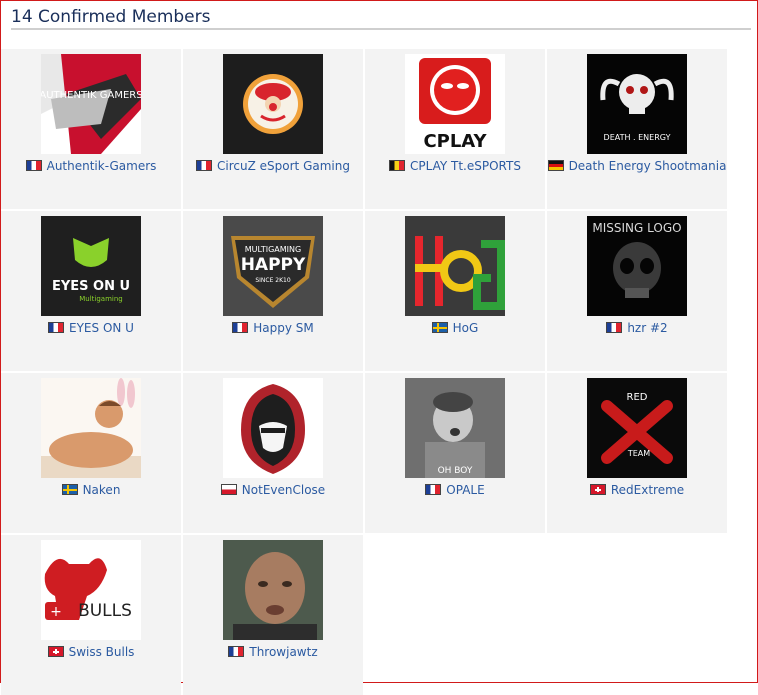 This screenshot has width=758, height=695. Describe the element at coordinates (283, 490) in the screenshot. I see `member-link: NotEvenClose` at that location.